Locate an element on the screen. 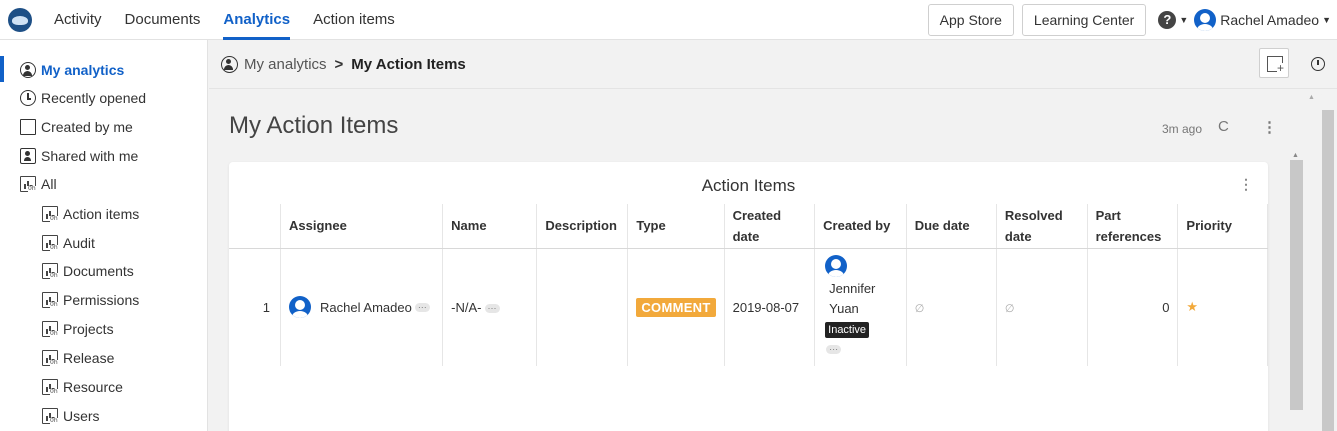  tab-activity: Activity is located at coordinates (78, 20).